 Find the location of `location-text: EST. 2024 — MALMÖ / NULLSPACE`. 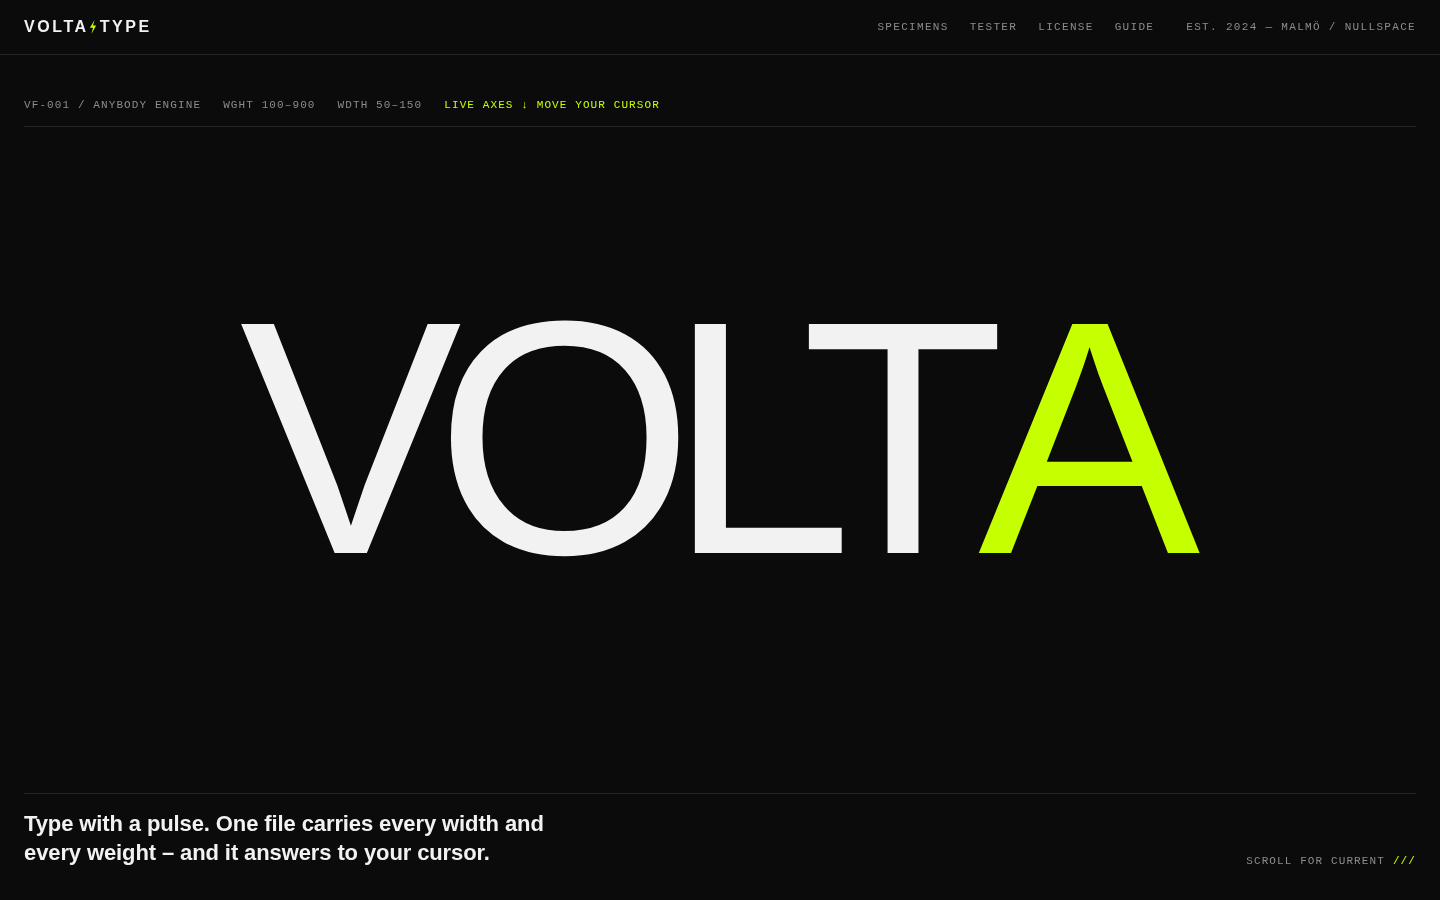

location-text: EST. 2024 — MALMÖ / NULLSPACE is located at coordinates (1301, 27).